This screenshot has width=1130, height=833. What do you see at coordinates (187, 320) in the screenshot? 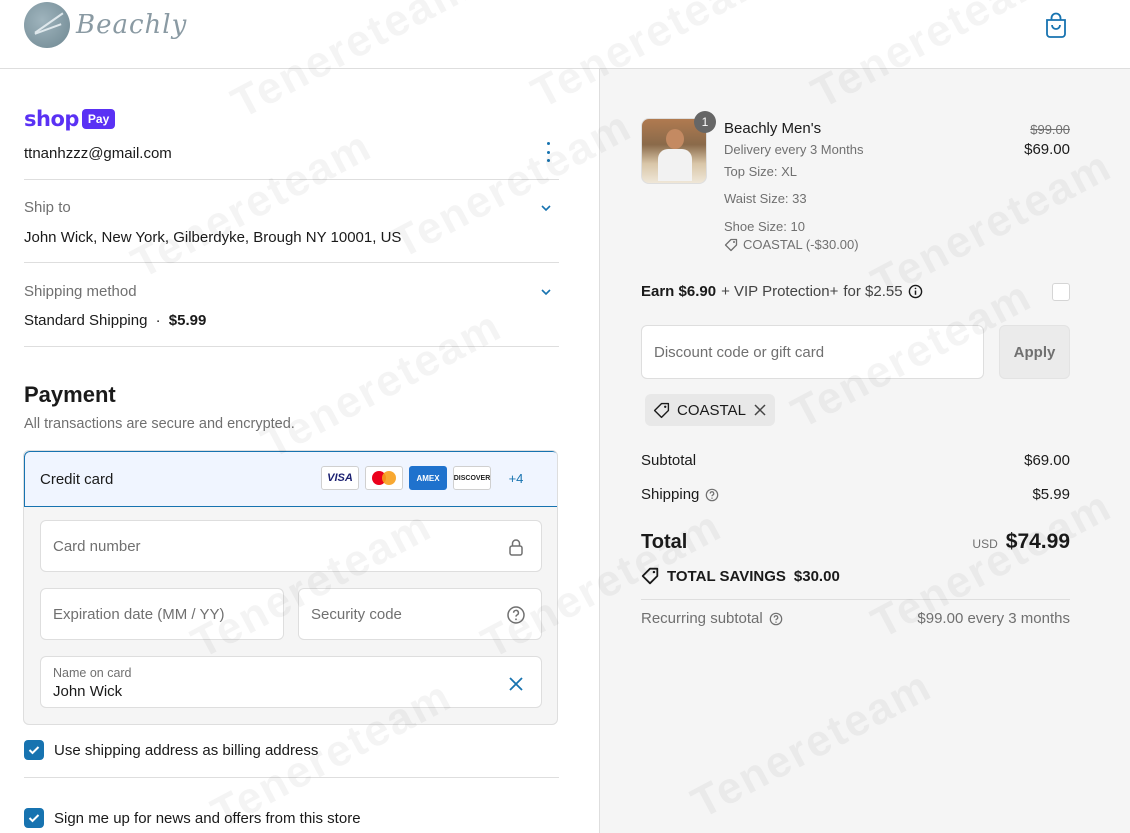
I see `shipping-method-price: $5.99` at bounding box center [187, 320].